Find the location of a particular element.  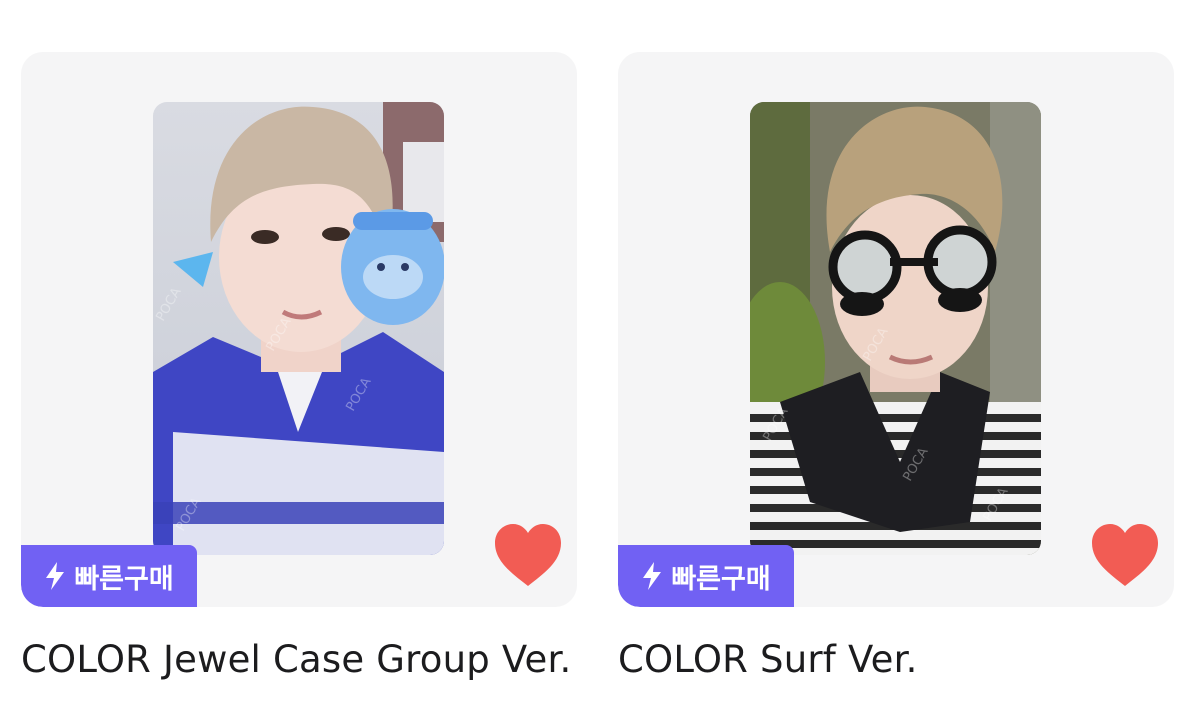

product-title: COLOR Surf Ver. is located at coordinates (908, 659).